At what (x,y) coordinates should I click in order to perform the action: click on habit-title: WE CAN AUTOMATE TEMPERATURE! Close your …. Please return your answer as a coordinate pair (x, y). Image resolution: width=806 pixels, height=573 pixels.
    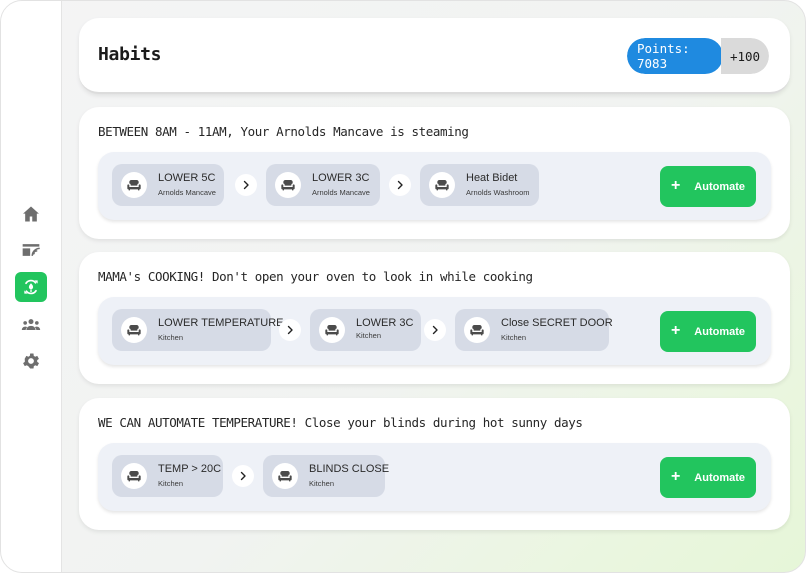
    Looking at the image, I should click on (340, 422).